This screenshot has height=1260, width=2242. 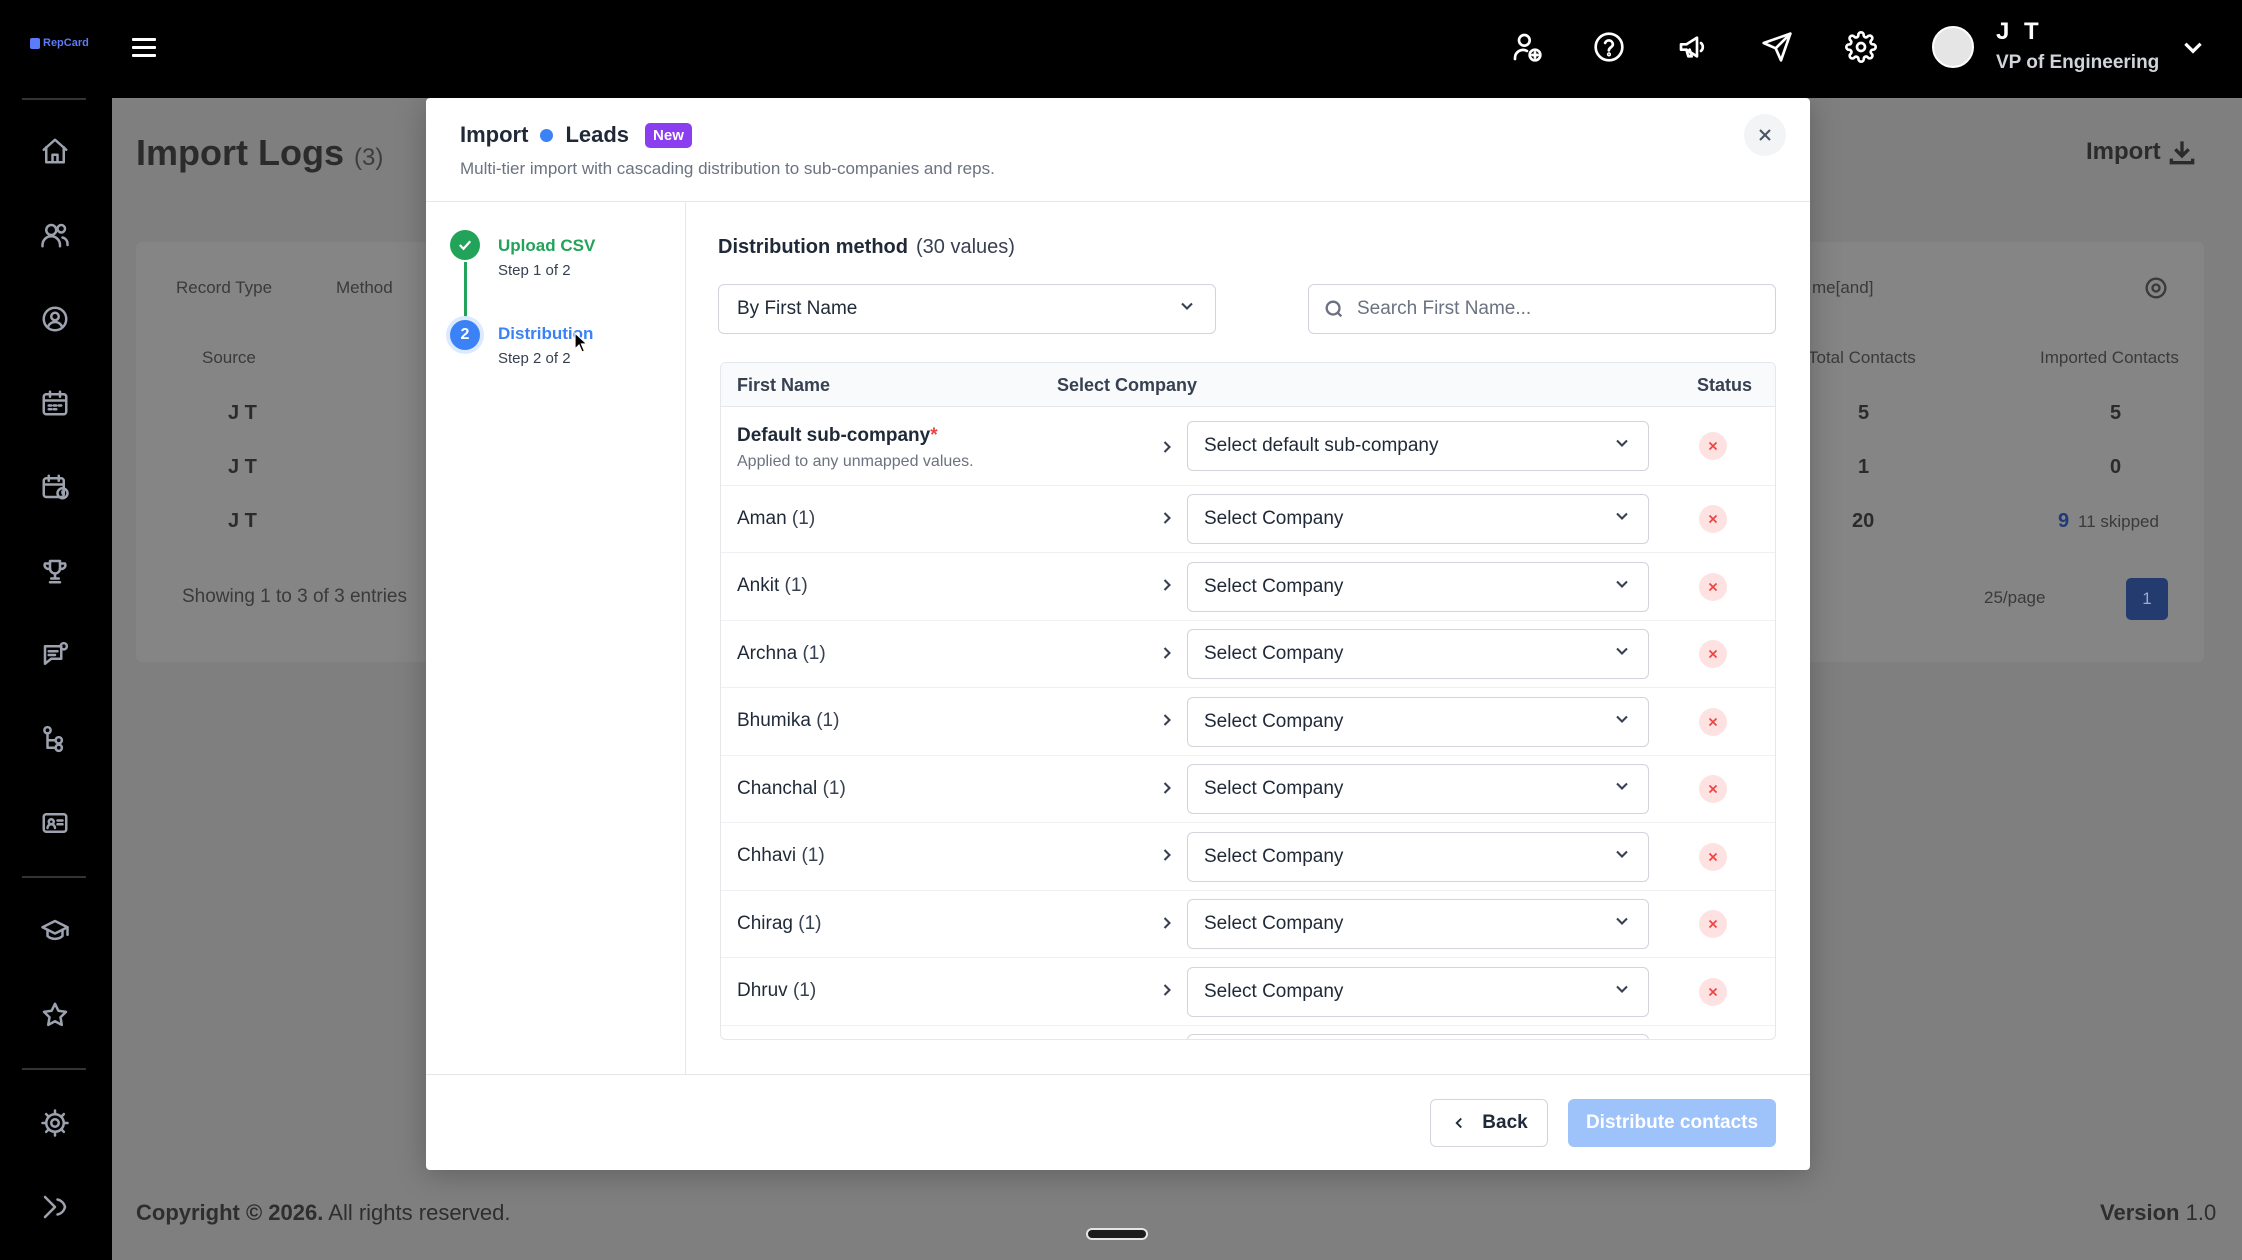 I want to click on trophy-icon, so click(x=55, y=571).